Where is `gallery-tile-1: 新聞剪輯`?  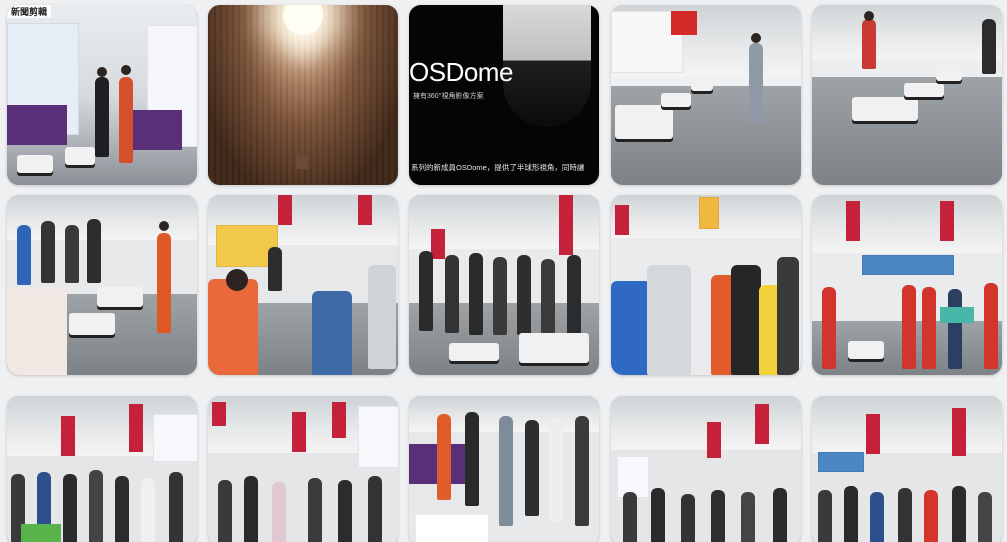
gallery-tile-1: 新聞剪輯 is located at coordinates (102, 95).